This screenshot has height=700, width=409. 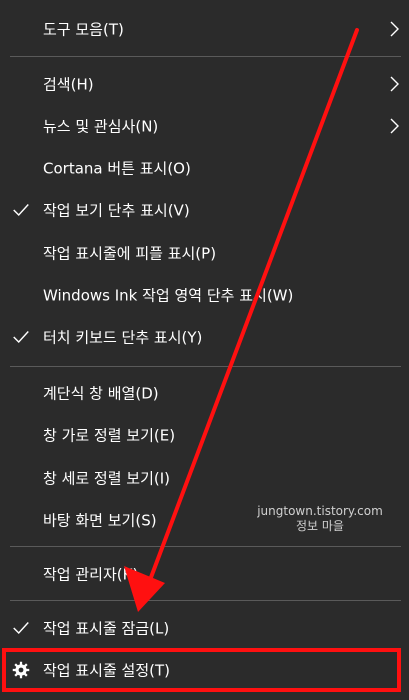 What do you see at coordinates (204, 337) in the screenshot?
I see `menu-item-show-touch-keyboard-button: 터치 키보드 단추 표시(Y)` at bounding box center [204, 337].